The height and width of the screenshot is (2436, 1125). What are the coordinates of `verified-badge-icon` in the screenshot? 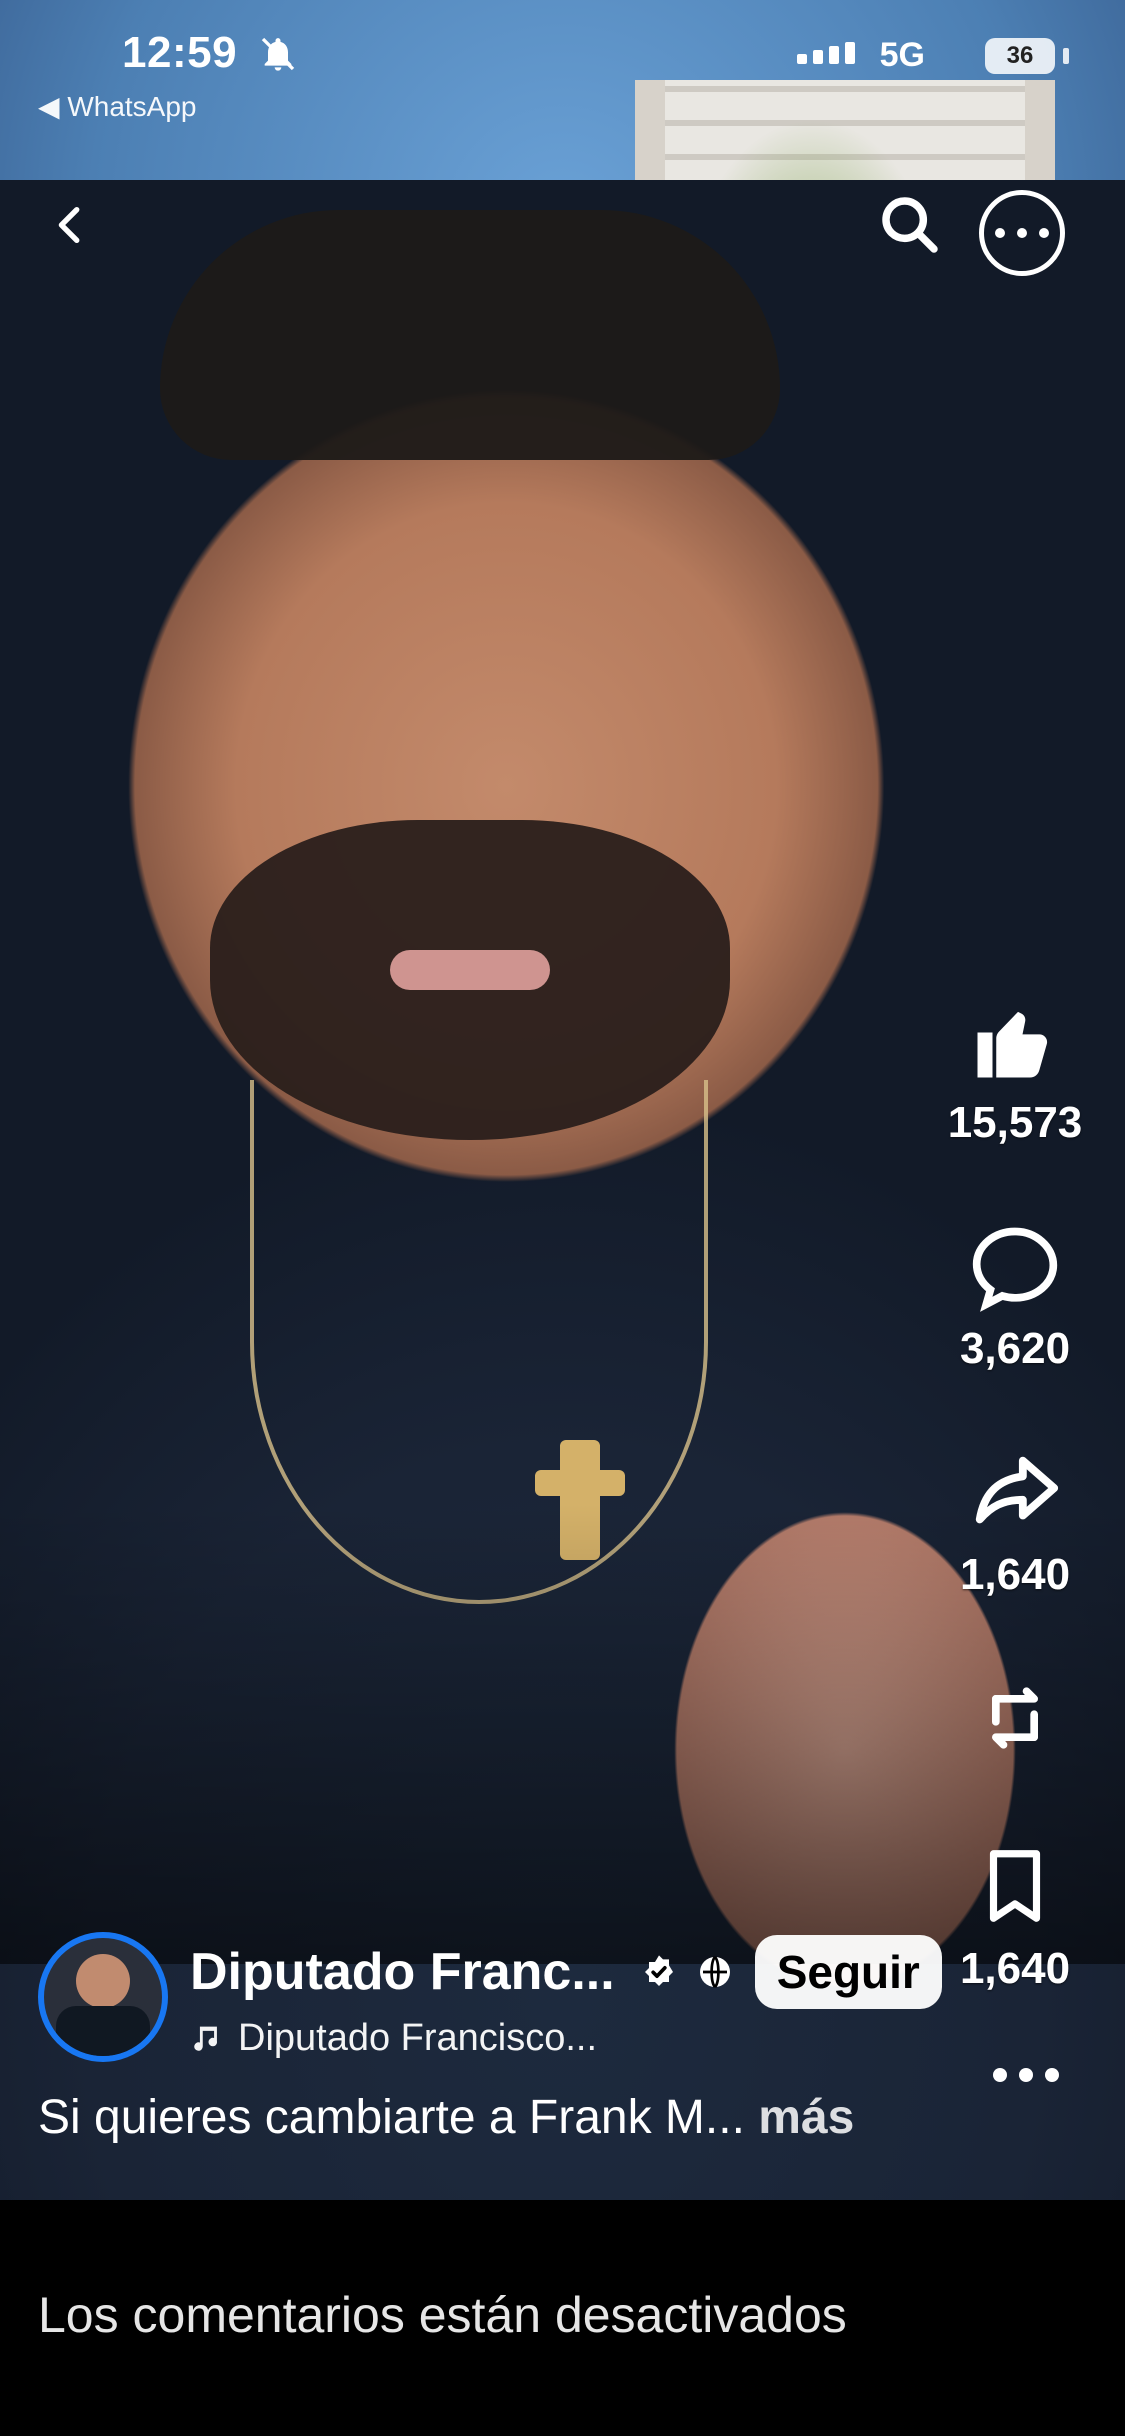 It's located at (658, 1970).